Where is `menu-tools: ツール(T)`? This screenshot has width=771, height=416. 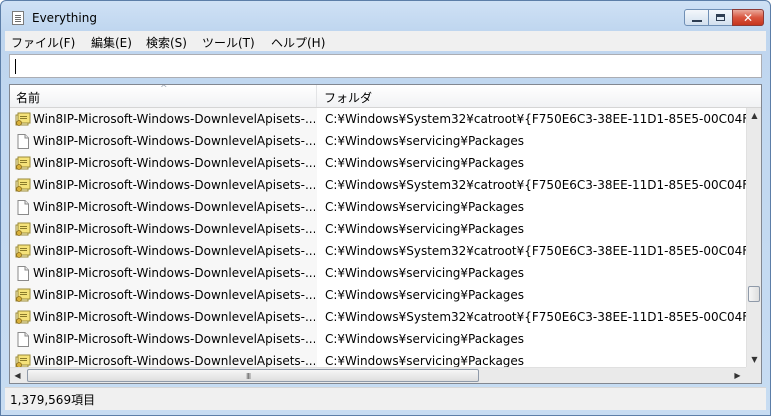 menu-tools: ツール(T) is located at coordinates (228, 42).